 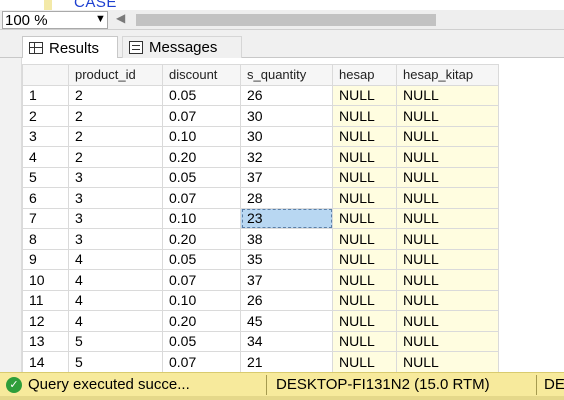 I want to click on s-quantity-cell: 34, so click(x=286, y=341).